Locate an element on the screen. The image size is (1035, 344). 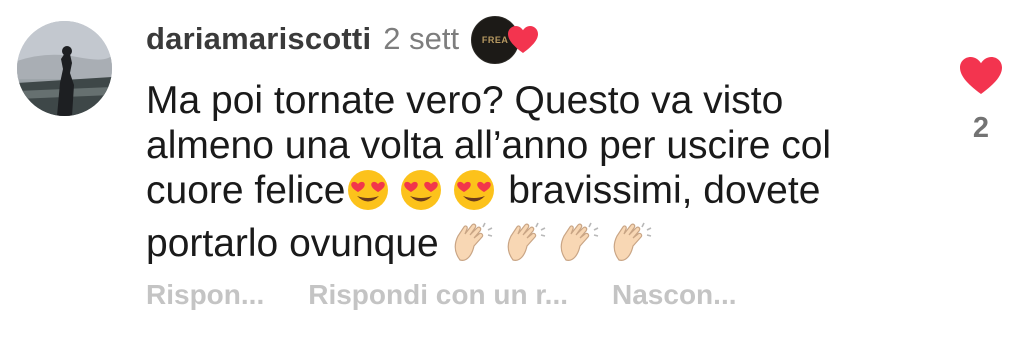
username: dariamariscotti is located at coordinates (258, 39).